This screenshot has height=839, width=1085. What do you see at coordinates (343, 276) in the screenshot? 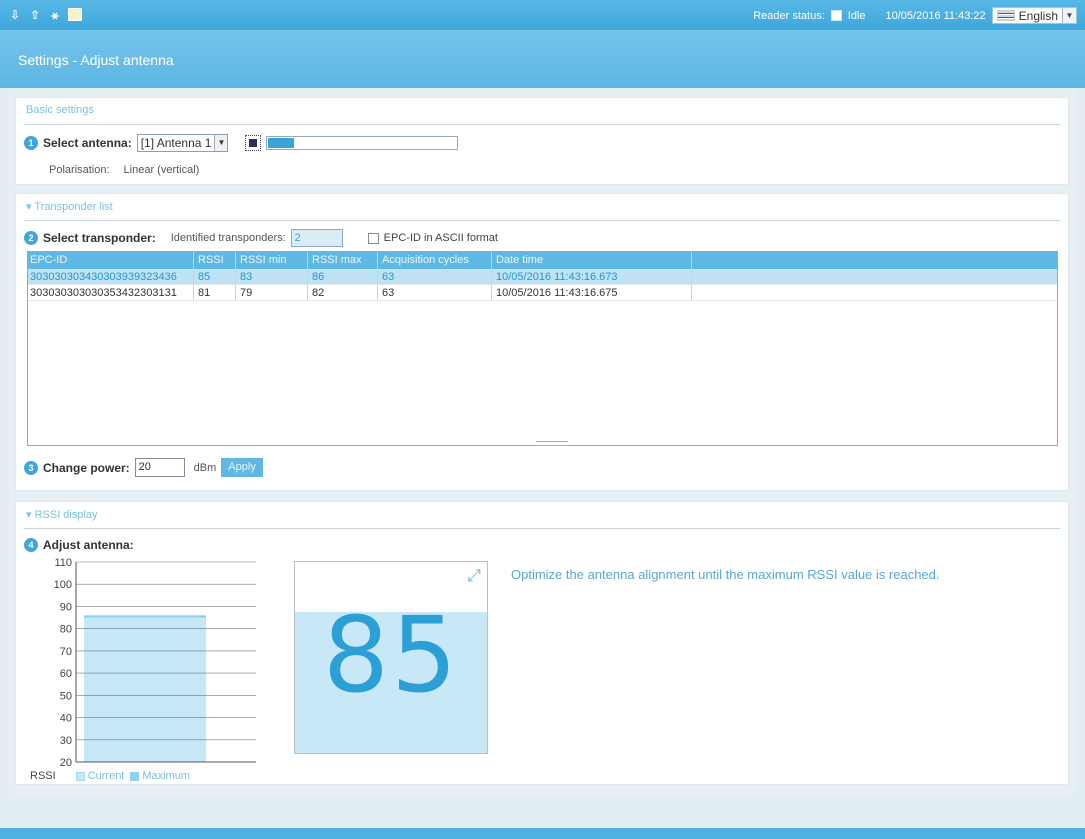
I see `cell-rssi-max: 86` at bounding box center [343, 276].